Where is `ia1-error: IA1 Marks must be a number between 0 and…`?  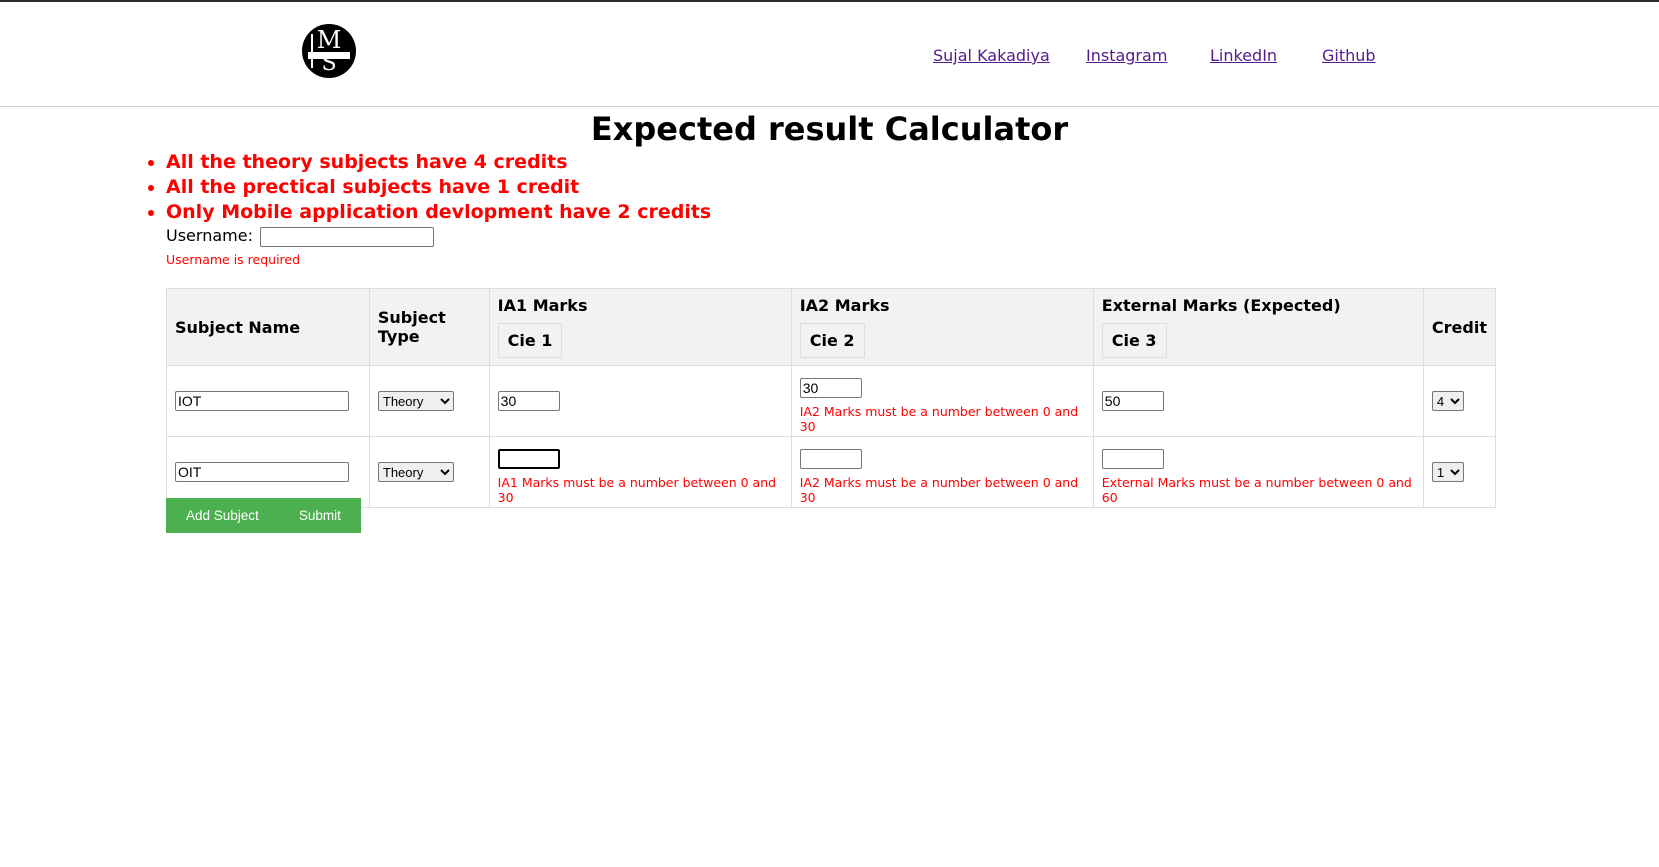 ia1-error: IA1 Marks must be a number between 0 and… is located at coordinates (637, 490).